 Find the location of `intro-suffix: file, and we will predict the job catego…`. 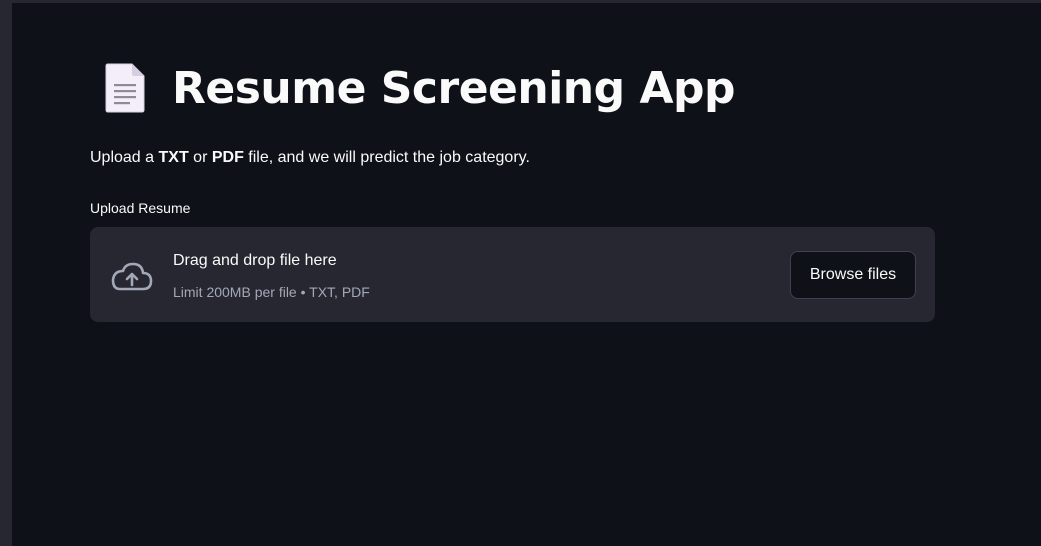

intro-suffix: file, and we will predict the job catego… is located at coordinates (386, 157).